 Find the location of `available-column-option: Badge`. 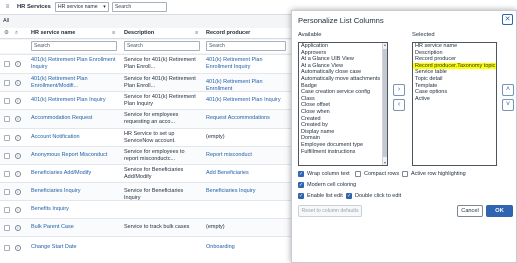

available-column-option: Badge is located at coordinates (343, 86).